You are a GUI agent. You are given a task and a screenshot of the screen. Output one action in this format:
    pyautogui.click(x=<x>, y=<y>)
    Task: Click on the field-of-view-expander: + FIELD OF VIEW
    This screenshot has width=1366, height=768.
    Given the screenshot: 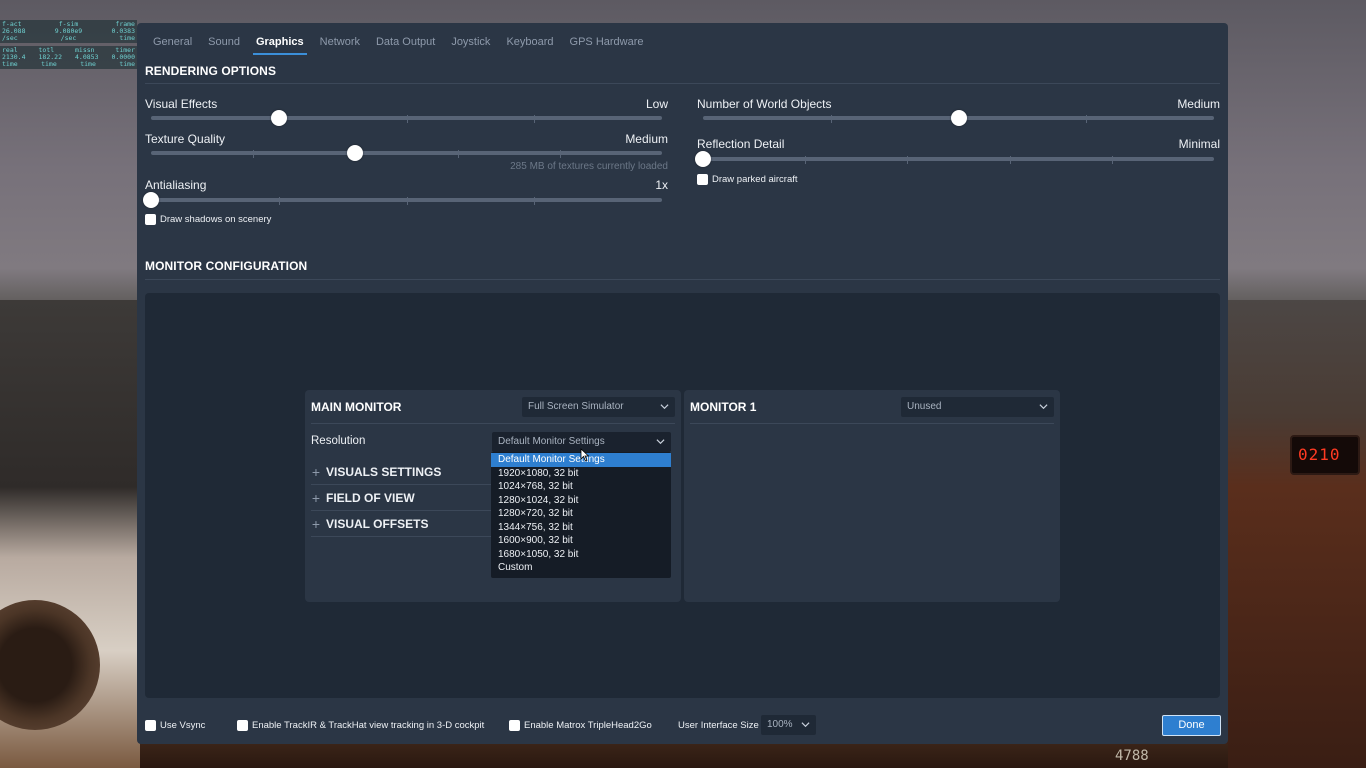 What is the action you would take?
    pyautogui.click(x=363, y=498)
    